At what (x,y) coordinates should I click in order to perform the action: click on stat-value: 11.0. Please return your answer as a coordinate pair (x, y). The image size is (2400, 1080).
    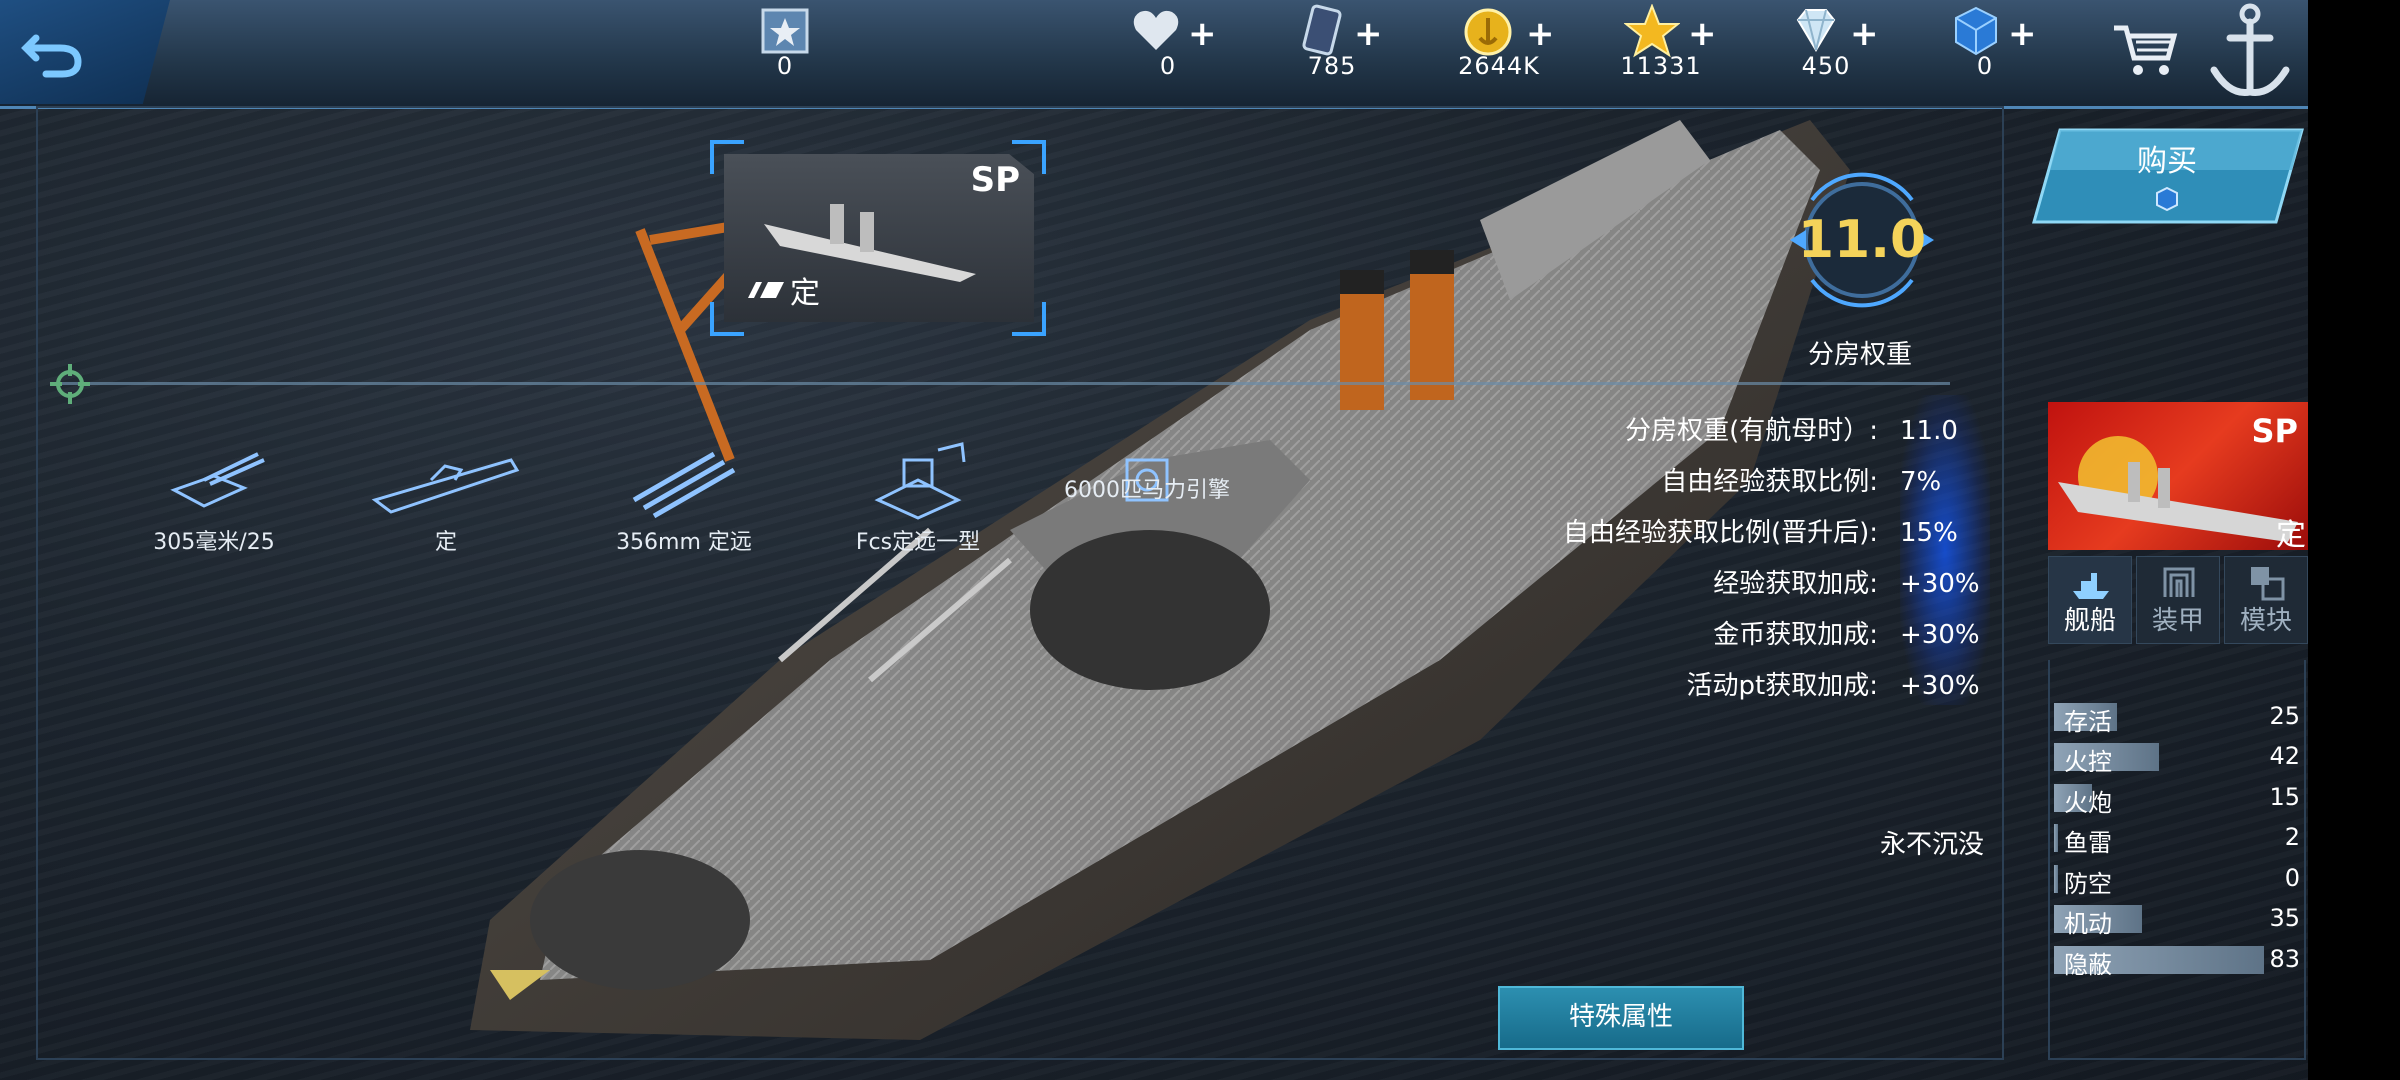
    Looking at the image, I should click on (1929, 431).